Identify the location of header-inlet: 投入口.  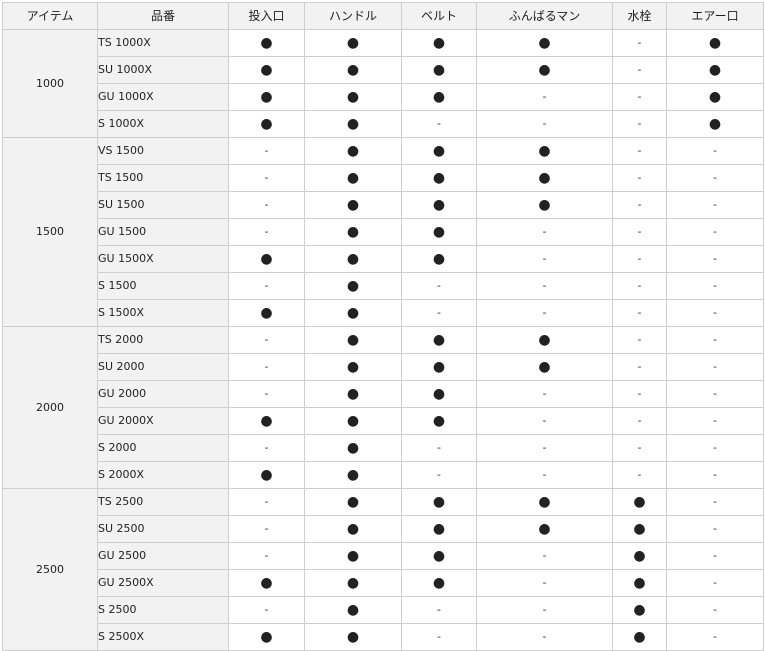
(266, 16).